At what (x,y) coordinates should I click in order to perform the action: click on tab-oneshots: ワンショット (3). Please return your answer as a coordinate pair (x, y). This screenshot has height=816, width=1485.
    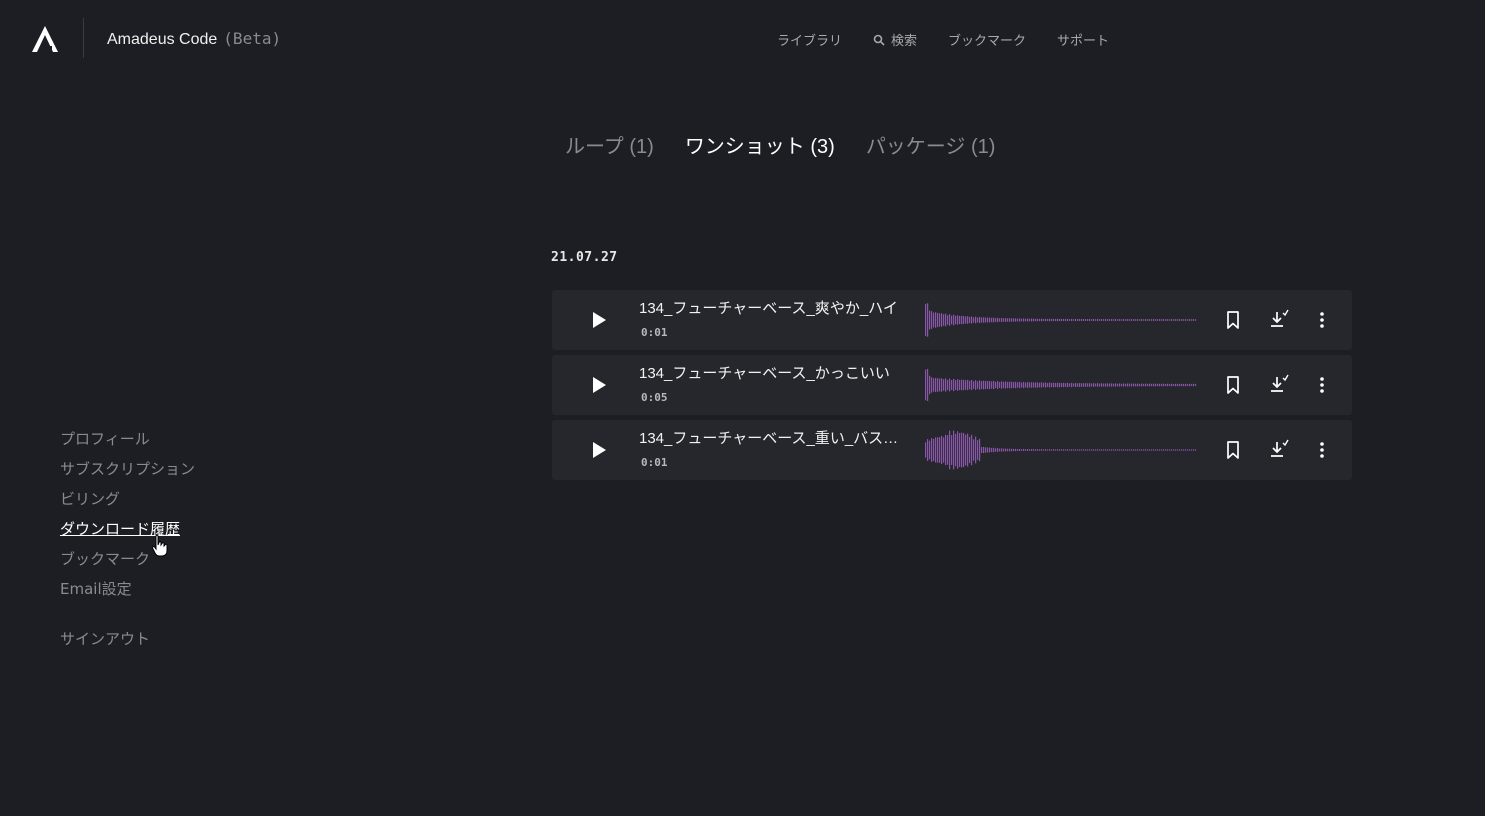
    Looking at the image, I should click on (760, 144).